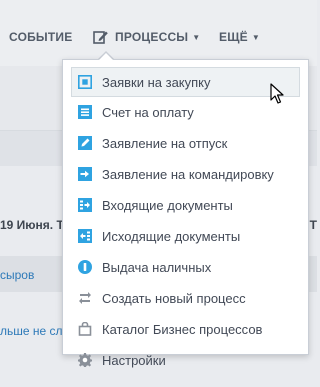 The height and width of the screenshot is (387, 320). I want to click on bg-date-text: 19 Июня. Т, so click(32, 225).